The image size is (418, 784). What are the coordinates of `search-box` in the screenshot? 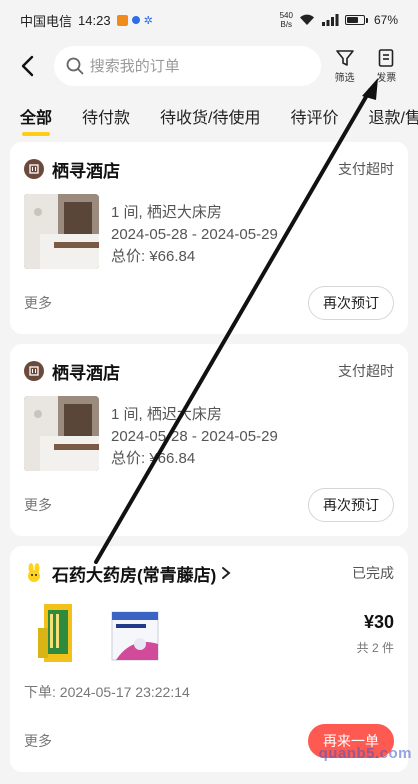 It's located at (187, 66).